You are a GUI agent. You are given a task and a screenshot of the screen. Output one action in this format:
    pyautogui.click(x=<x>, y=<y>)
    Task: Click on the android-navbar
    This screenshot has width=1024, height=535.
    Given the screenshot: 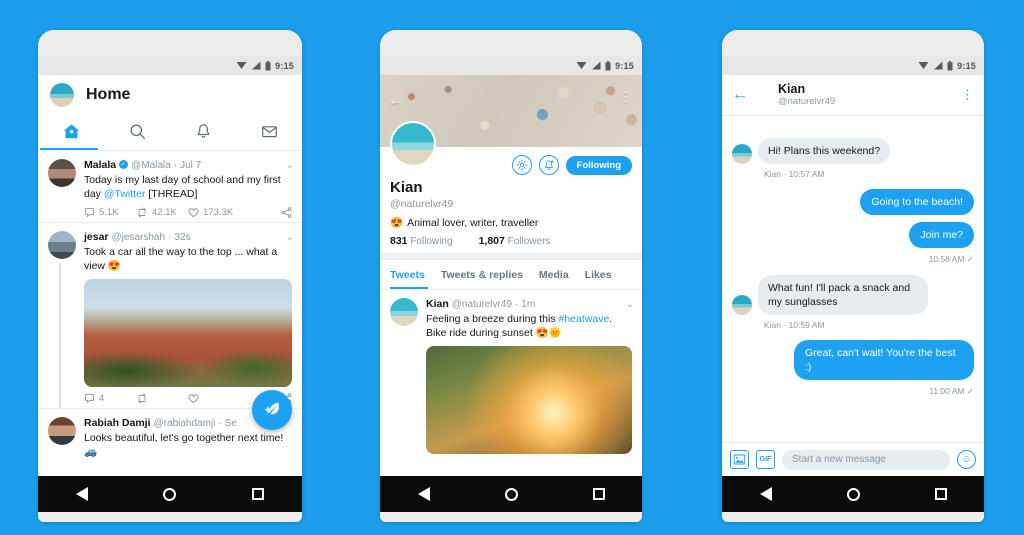 What is the action you would take?
    pyautogui.click(x=853, y=494)
    